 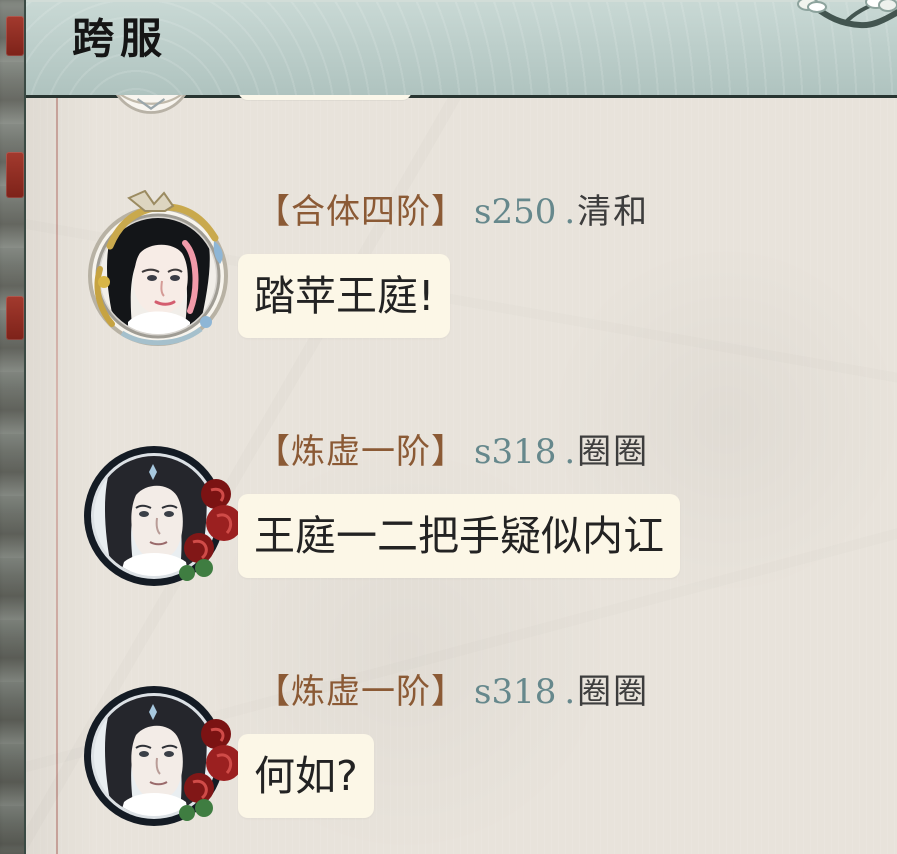 I want to click on sender-name: 清和, so click(x=613, y=212).